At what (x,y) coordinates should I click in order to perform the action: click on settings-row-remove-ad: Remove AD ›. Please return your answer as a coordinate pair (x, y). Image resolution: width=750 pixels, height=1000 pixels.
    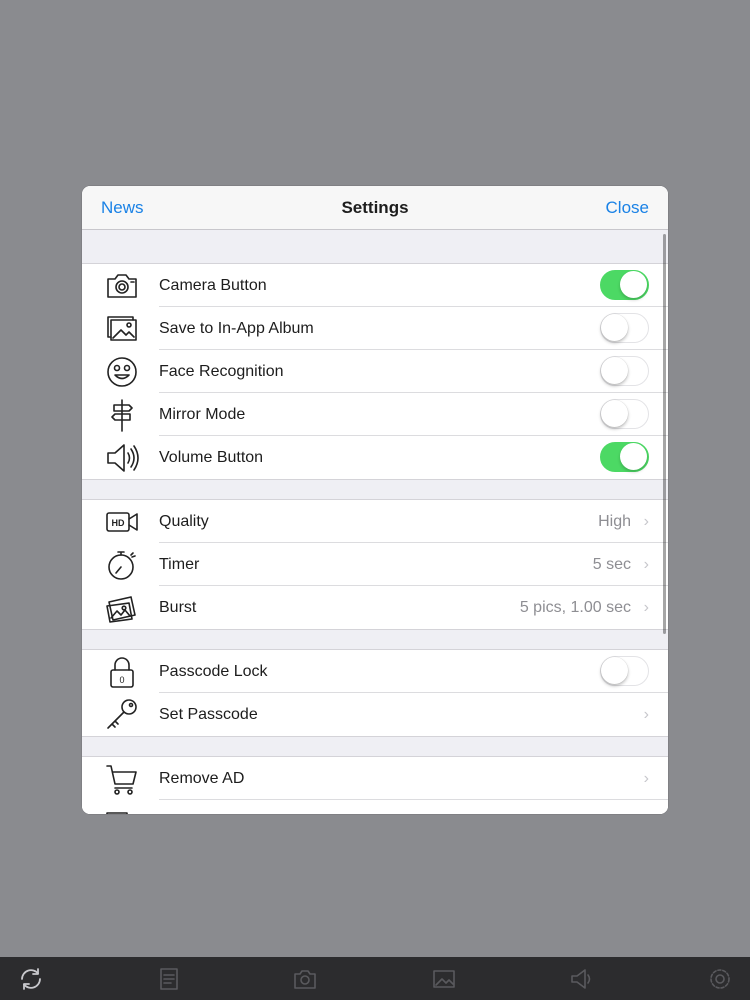
    Looking at the image, I should click on (375, 778).